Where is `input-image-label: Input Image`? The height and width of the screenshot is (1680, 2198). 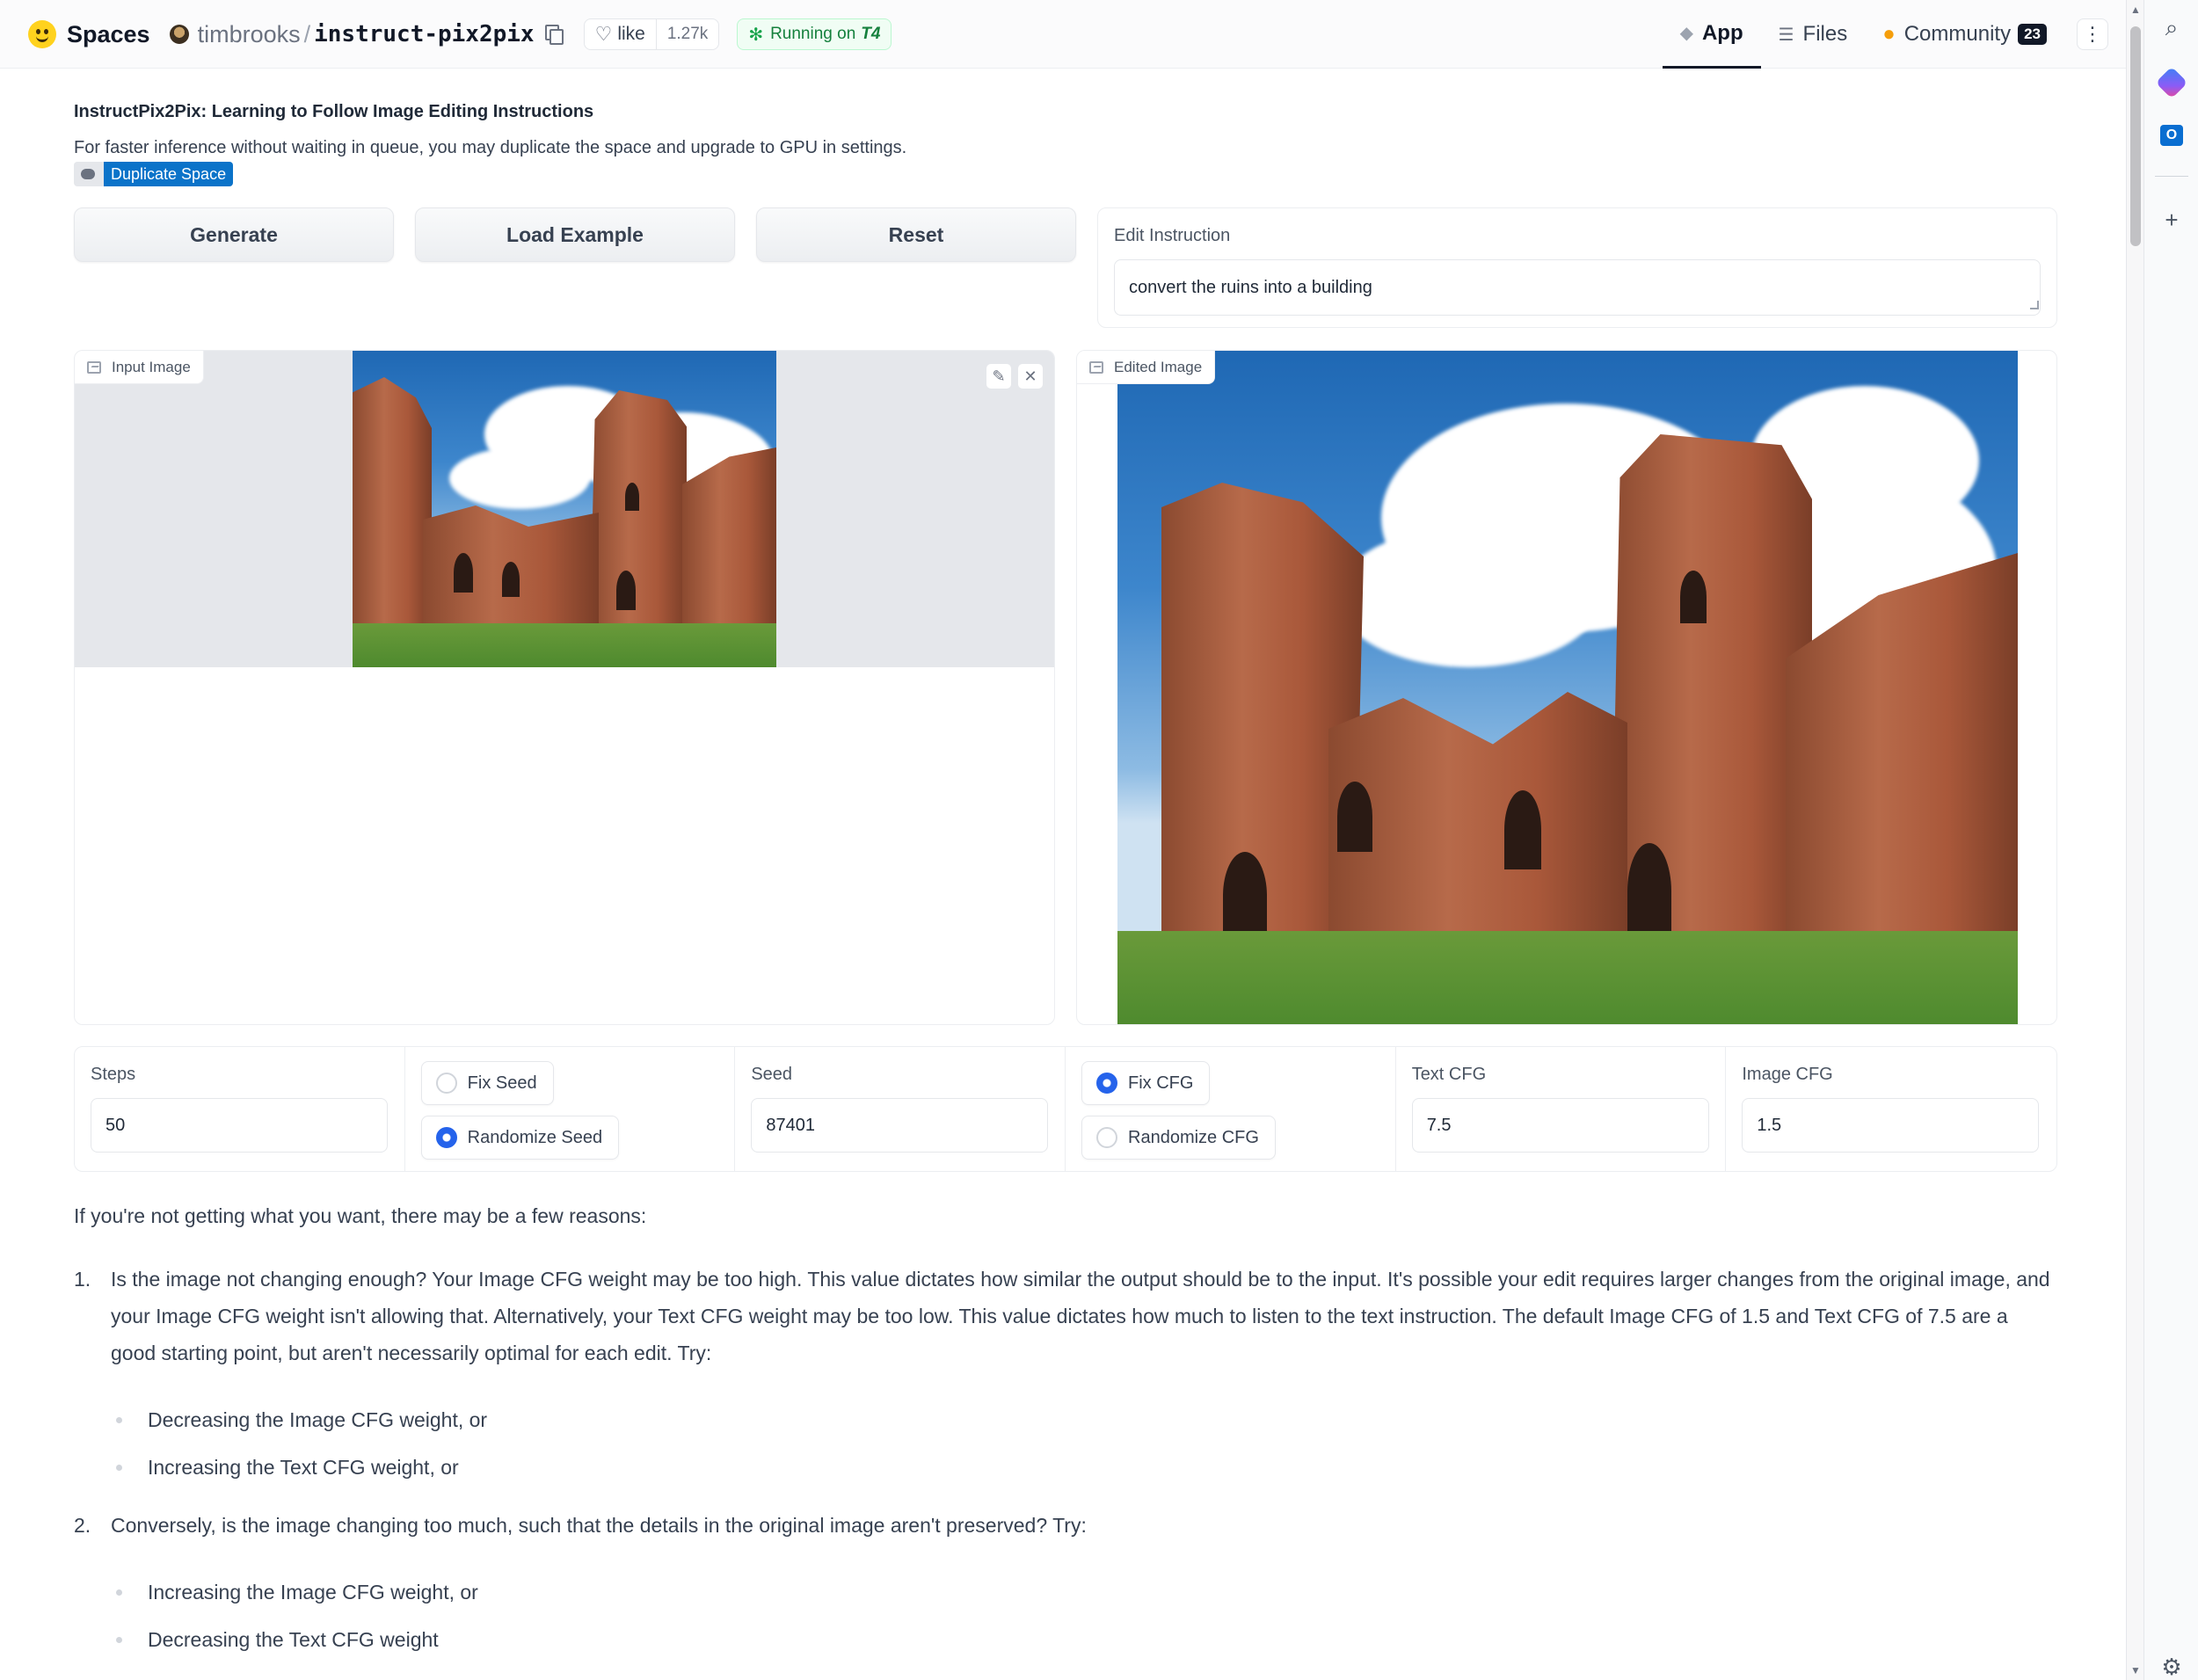
input-image-label: Input Image is located at coordinates (139, 367).